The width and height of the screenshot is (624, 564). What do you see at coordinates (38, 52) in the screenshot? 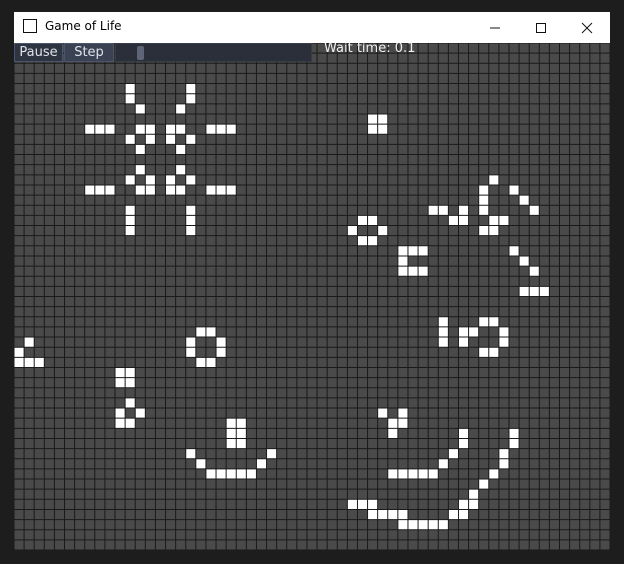
I see `pause-button: Pause` at bounding box center [38, 52].